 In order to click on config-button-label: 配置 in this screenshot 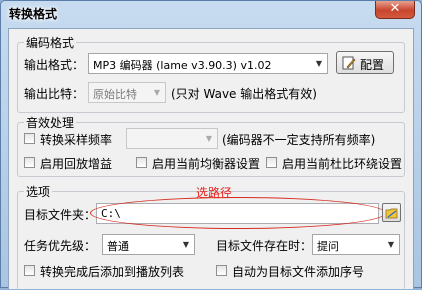, I will do `click(372, 65)`.